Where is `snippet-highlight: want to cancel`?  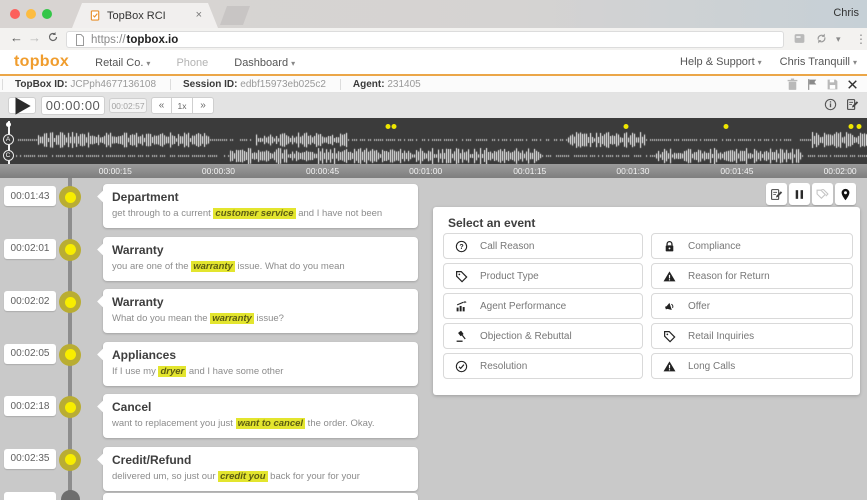
snippet-highlight: want to cancel is located at coordinates (270, 423).